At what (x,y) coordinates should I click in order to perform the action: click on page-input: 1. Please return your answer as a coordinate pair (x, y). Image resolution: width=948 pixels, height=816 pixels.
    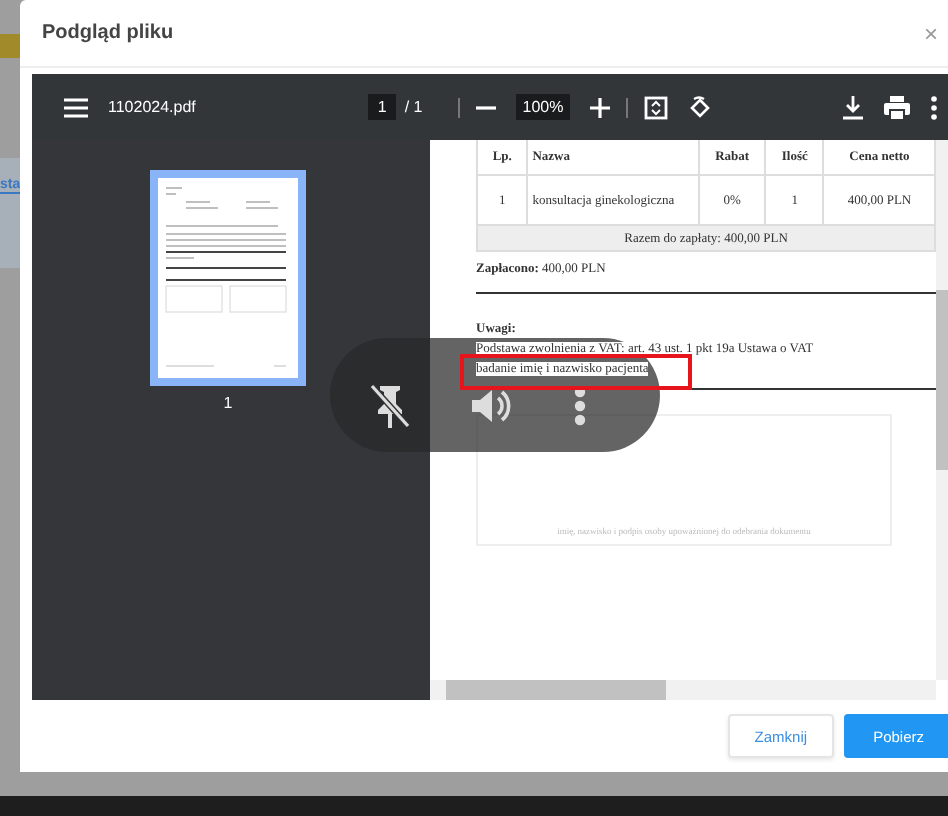
    Looking at the image, I should click on (382, 107).